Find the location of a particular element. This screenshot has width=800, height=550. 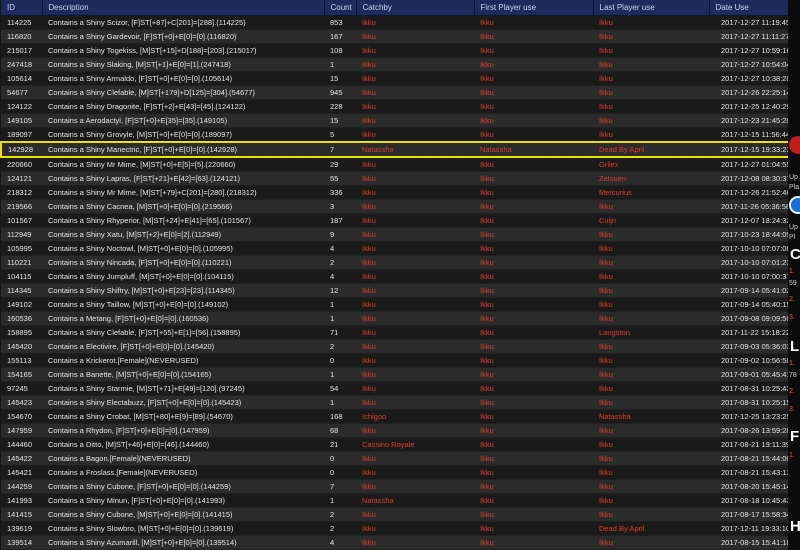

cell-date-use: 2017-09-02 10:56:58 is located at coordinates (748, 360).